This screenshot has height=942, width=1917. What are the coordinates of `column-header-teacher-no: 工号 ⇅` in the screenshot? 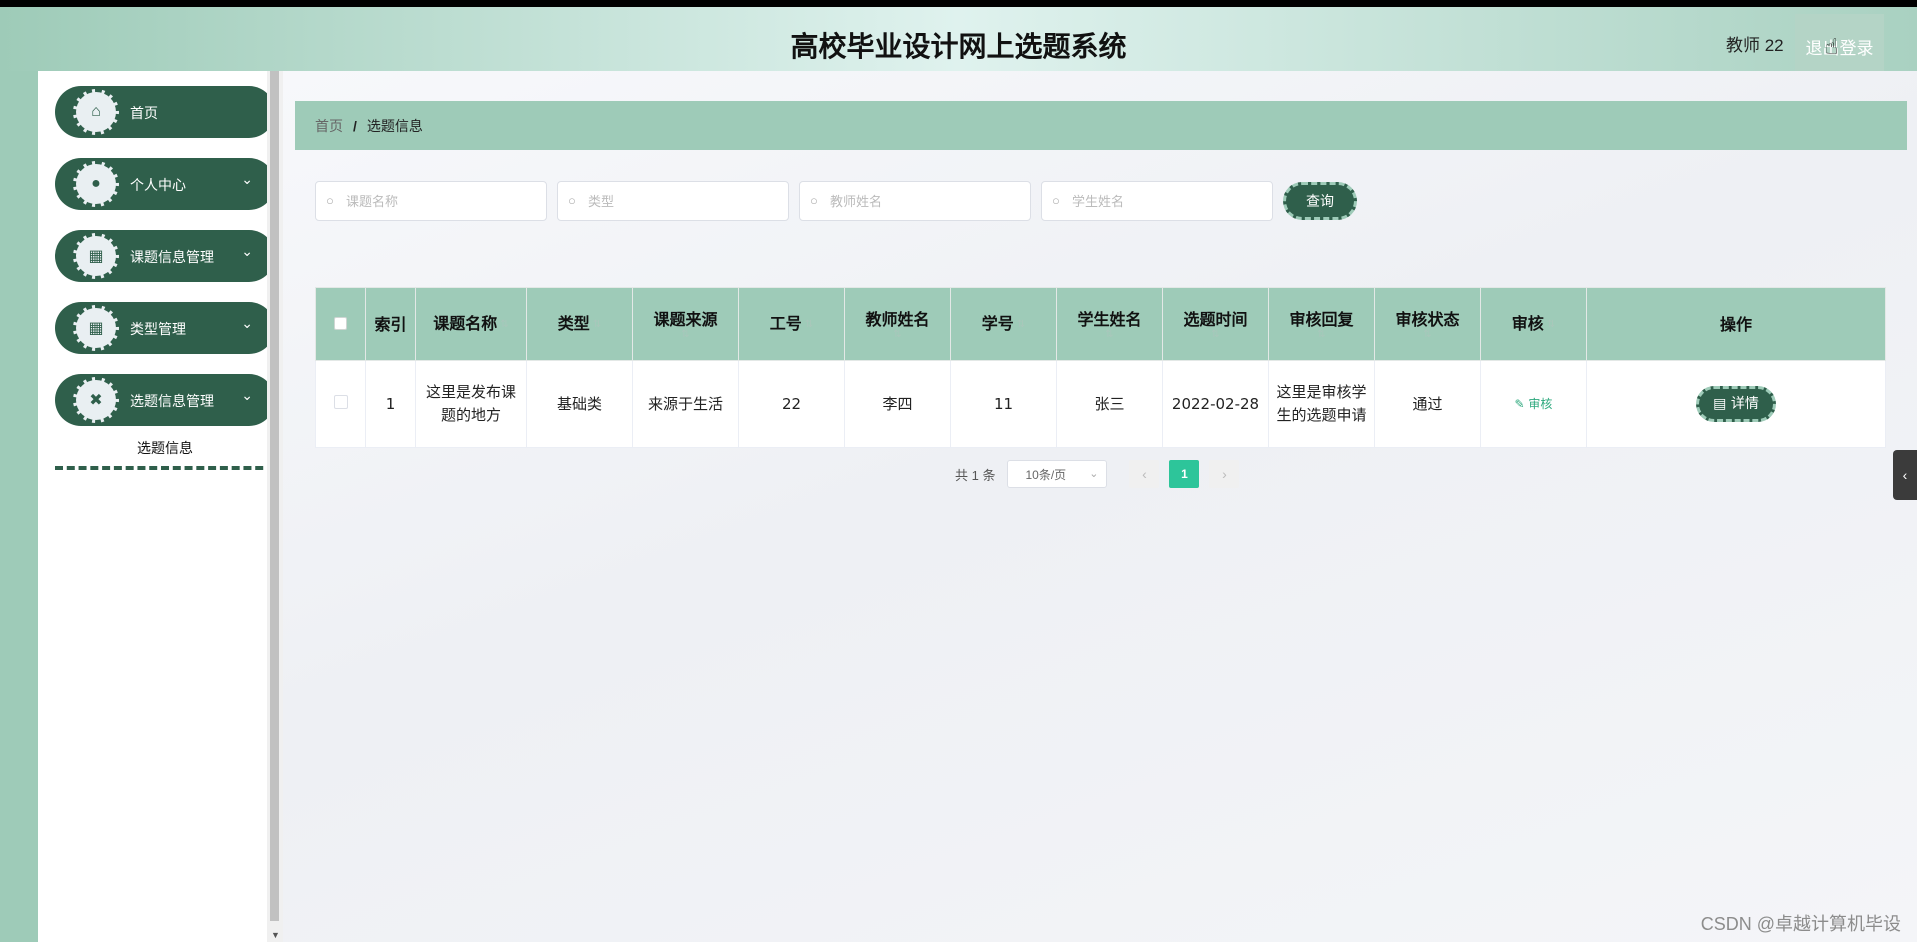 It's located at (791, 324).